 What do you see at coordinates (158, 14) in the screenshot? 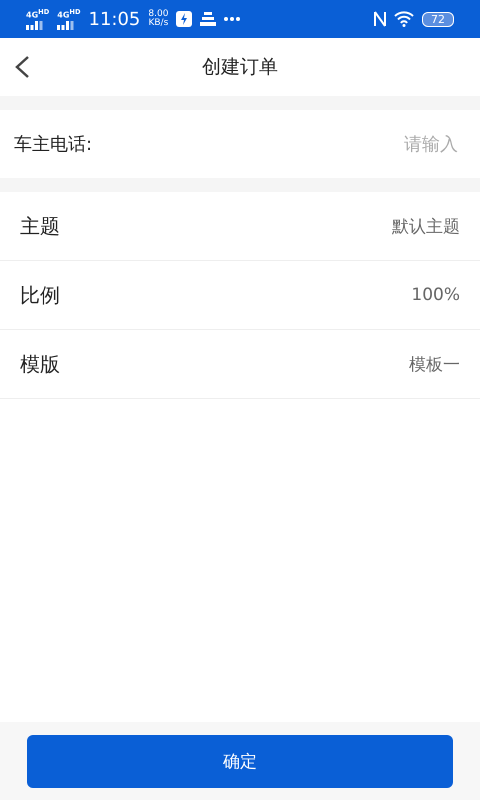
I see `network-speed: 8.00` at bounding box center [158, 14].